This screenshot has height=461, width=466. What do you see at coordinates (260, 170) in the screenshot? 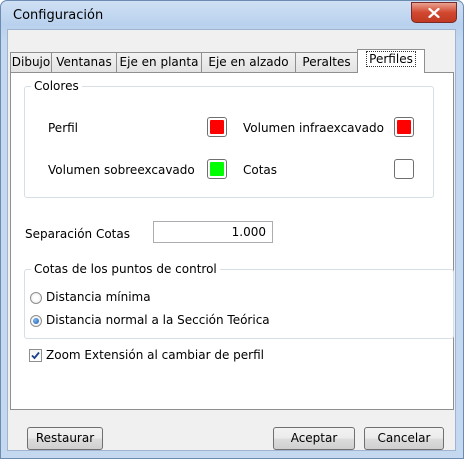
I see `cotas-label: Cotas` at bounding box center [260, 170].